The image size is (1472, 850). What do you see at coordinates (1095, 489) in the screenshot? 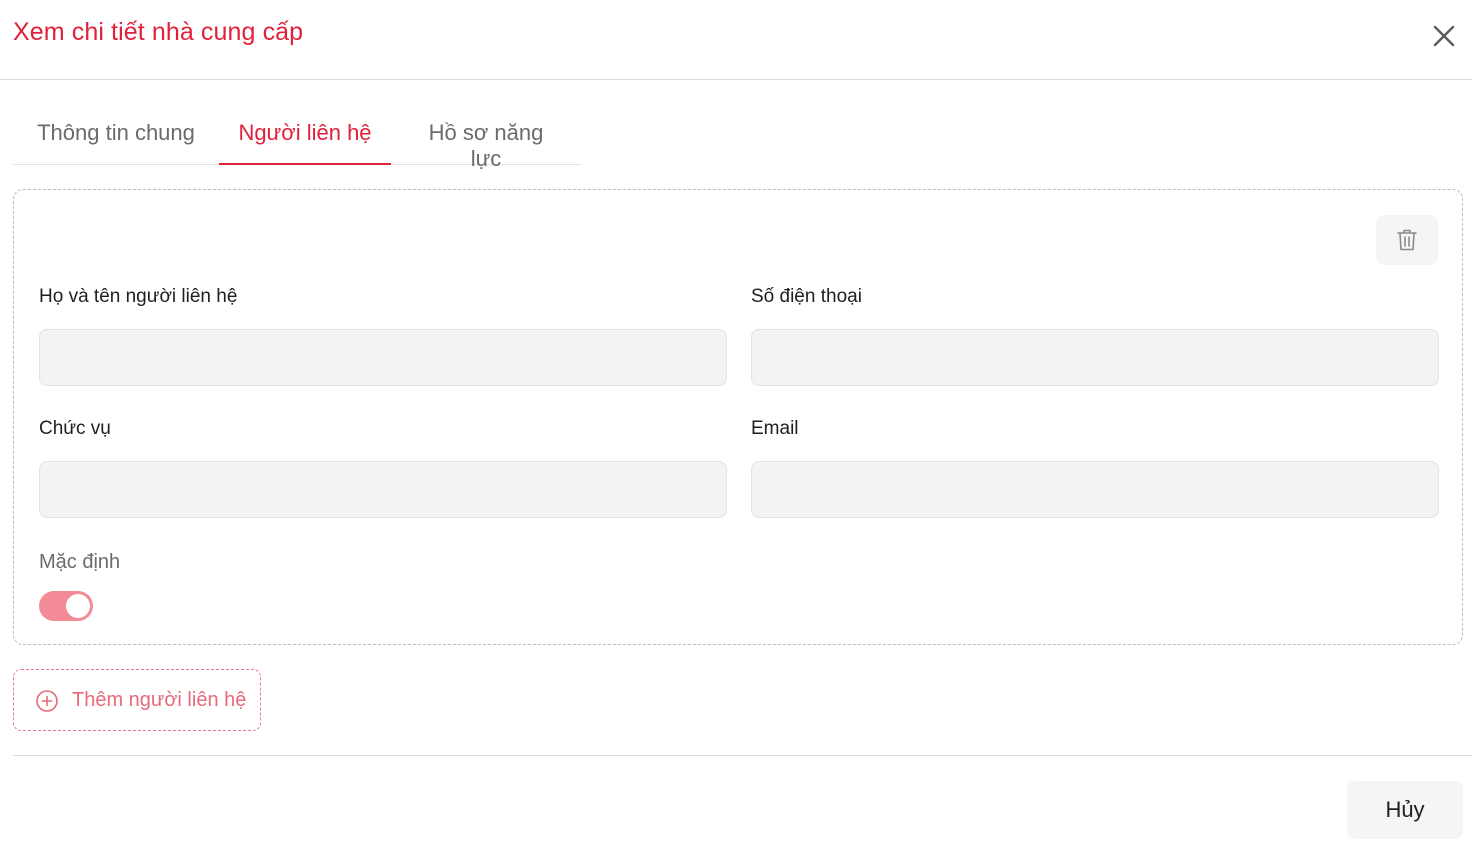
I see `email-input` at bounding box center [1095, 489].